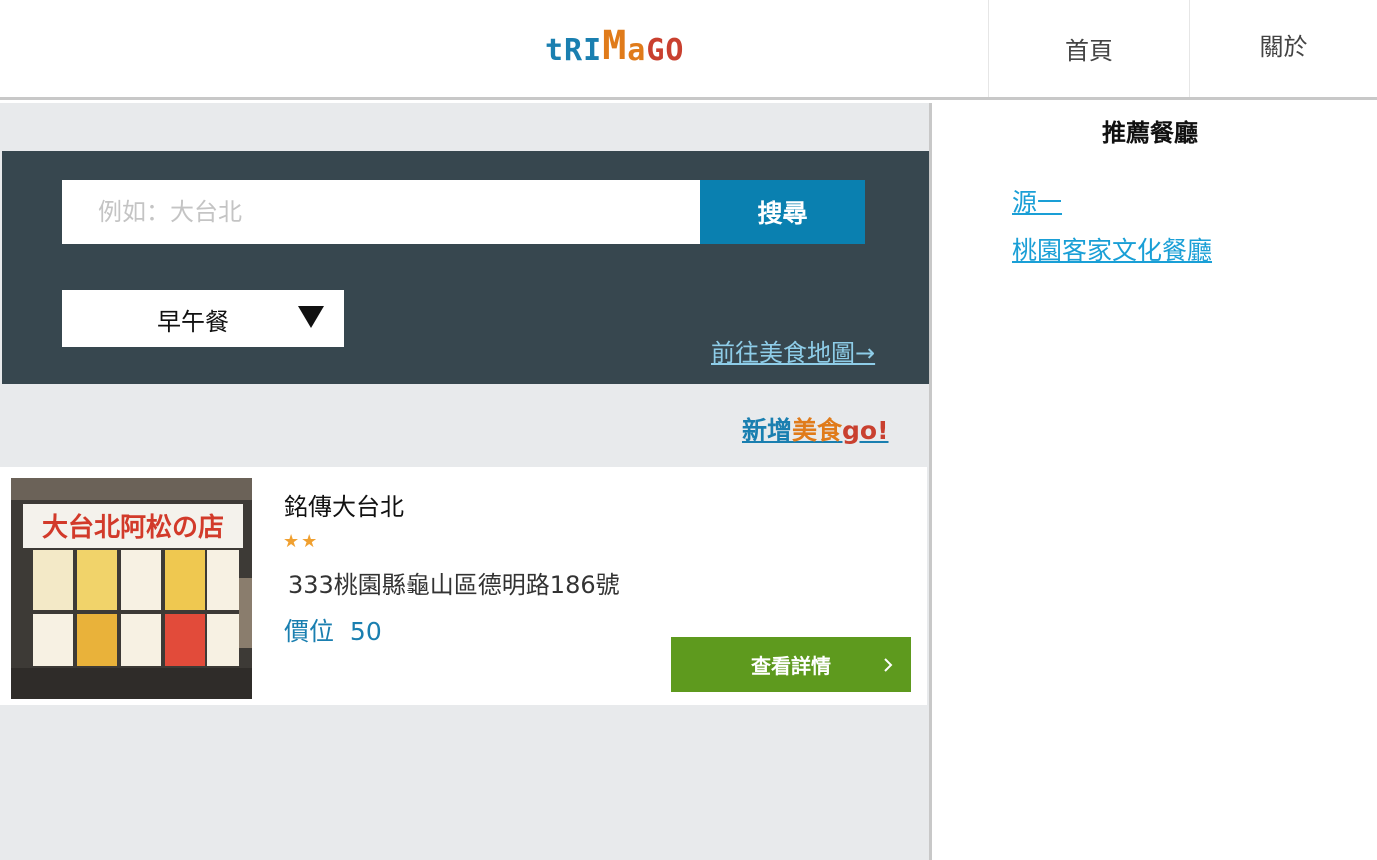 This screenshot has height=860, width=1377. I want to click on view-details-label: 查看詳情, so click(791, 666).